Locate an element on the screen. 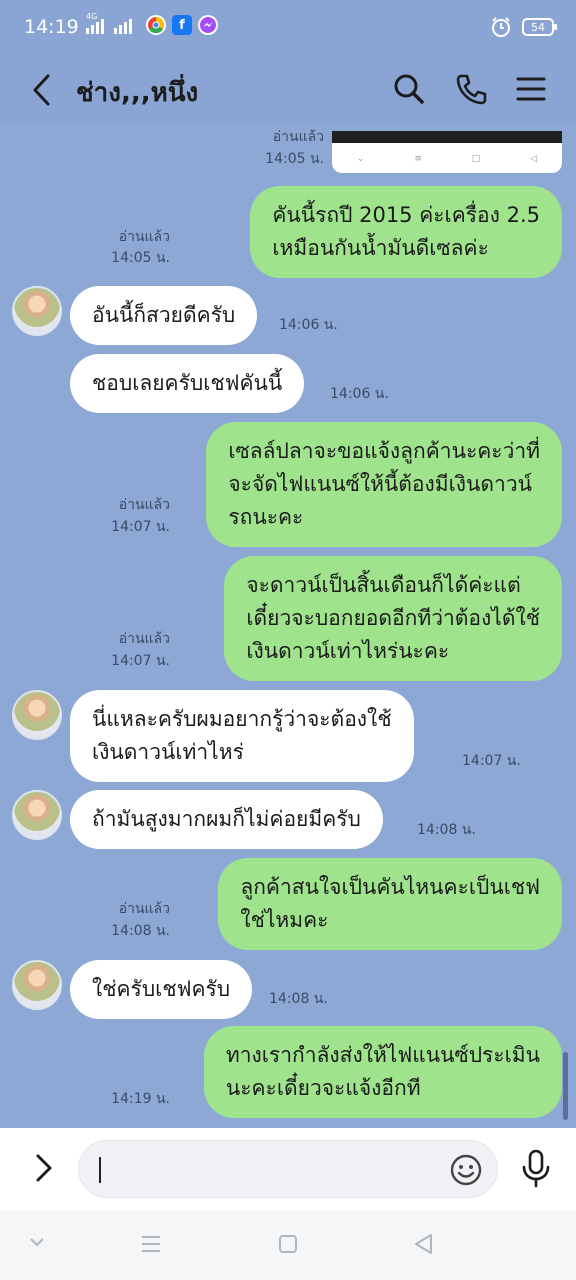 This screenshot has width=576, height=1280. emoji-icon is located at coordinates (466, 1170).